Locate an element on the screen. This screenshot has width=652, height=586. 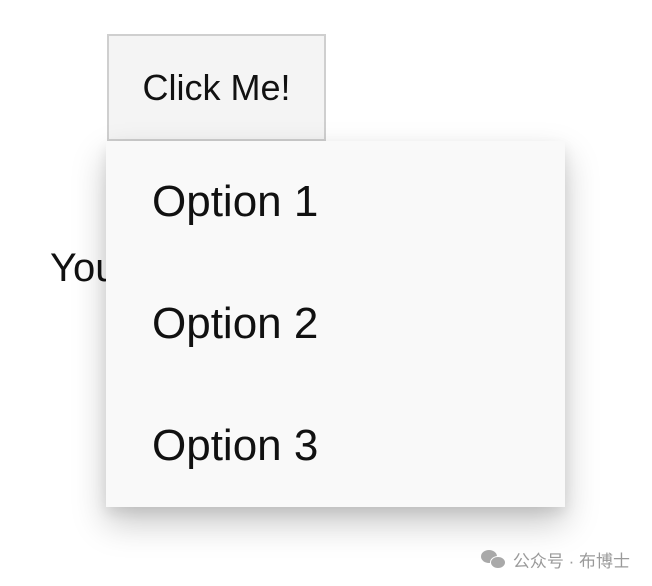
watermark: 公众号 · 布博士 is located at coordinates (555, 559).